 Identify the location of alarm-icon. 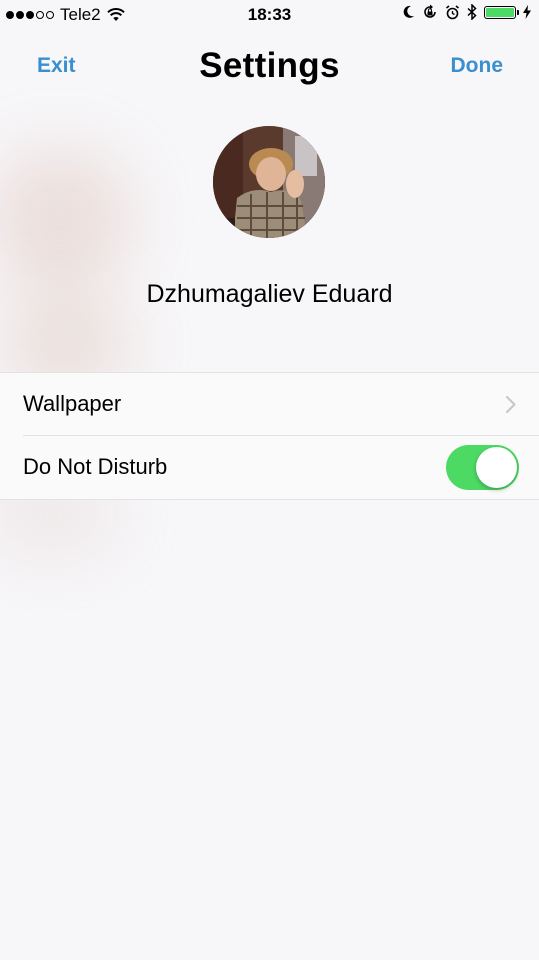
(452, 11).